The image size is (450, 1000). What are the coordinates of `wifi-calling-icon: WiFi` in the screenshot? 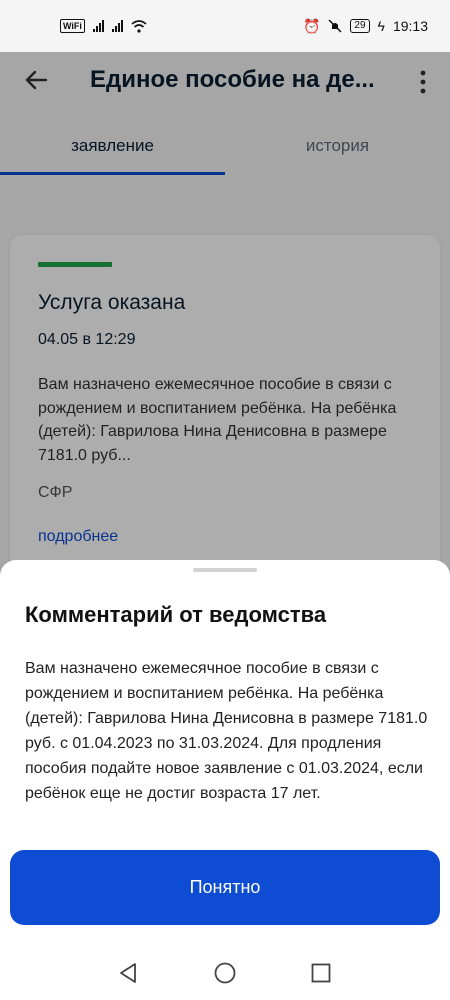 It's located at (72, 26).